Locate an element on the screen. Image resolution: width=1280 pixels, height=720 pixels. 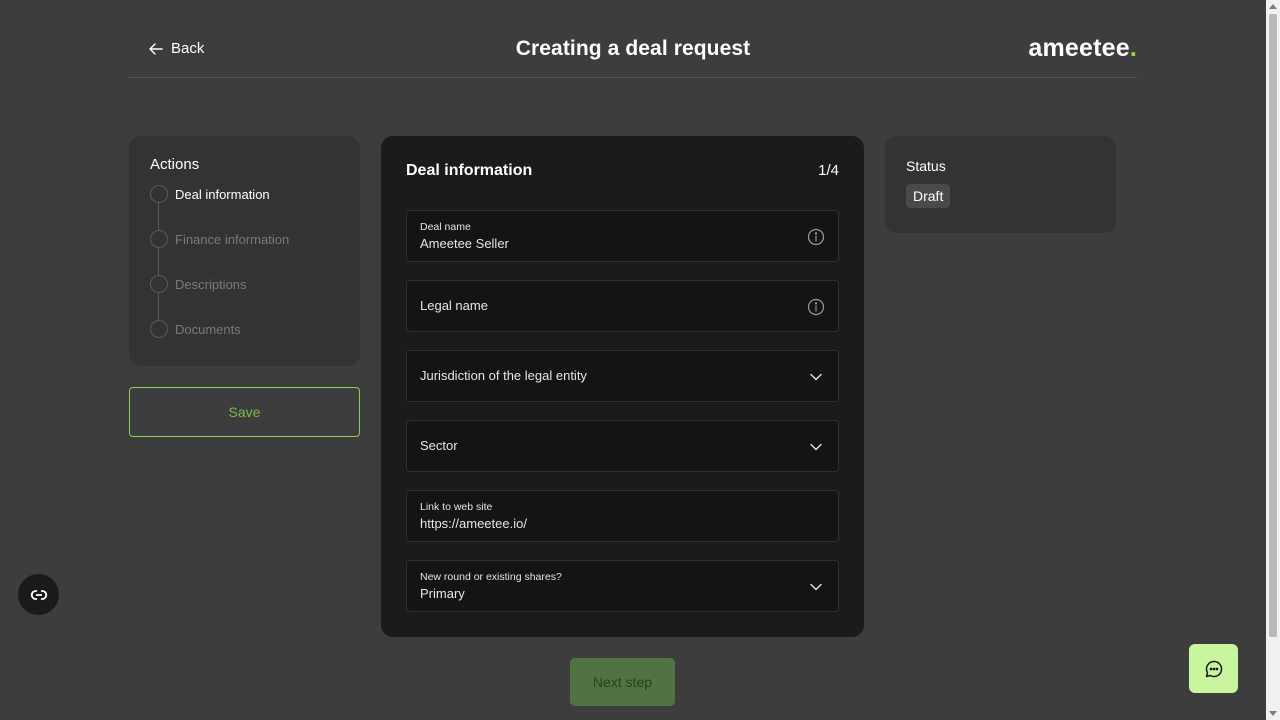
form-title: Deal information is located at coordinates (469, 170).